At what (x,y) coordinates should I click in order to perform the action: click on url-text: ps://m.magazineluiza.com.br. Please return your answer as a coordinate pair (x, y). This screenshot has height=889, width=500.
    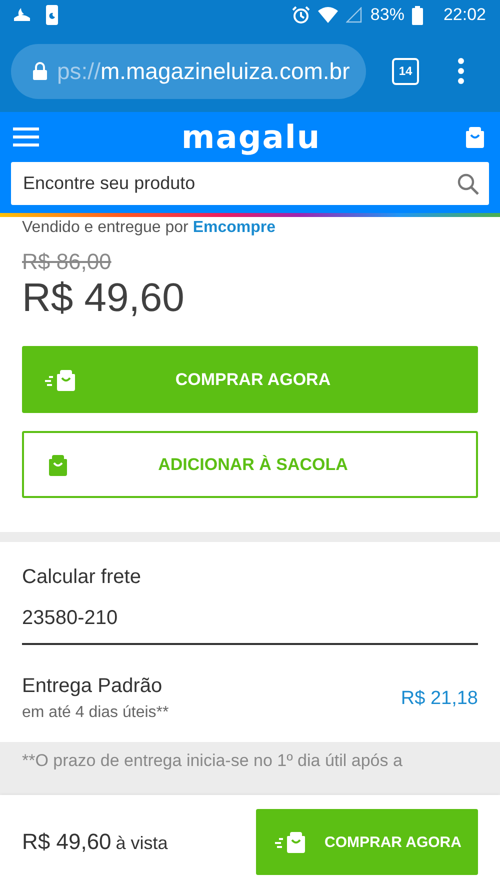
    Looking at the image, I should click on (203, 71).